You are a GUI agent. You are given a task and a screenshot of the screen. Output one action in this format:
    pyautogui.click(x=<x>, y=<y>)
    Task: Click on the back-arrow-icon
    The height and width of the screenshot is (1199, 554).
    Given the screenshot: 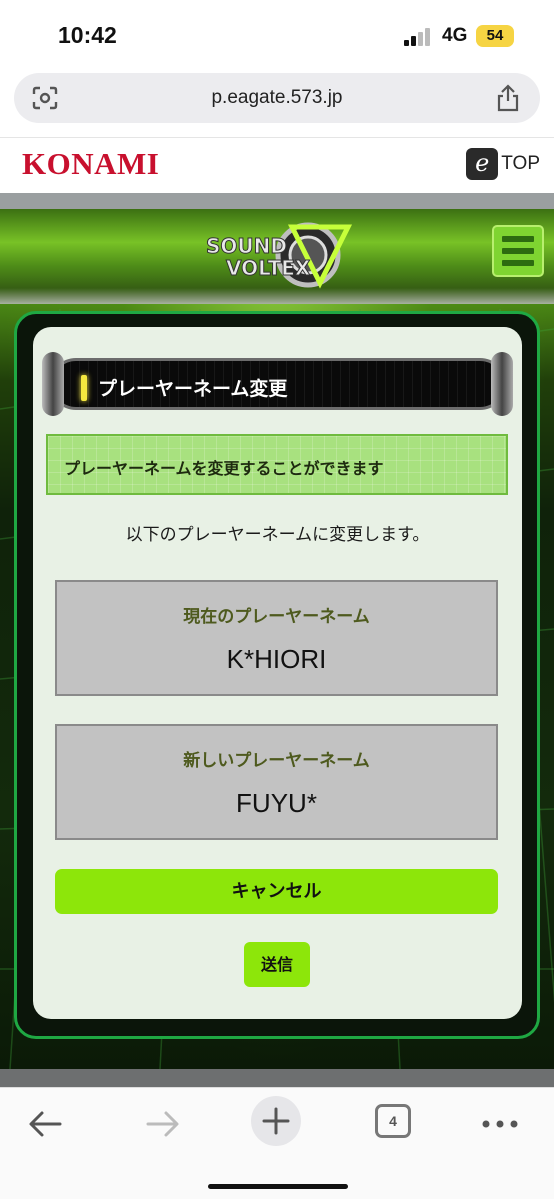 What is the action you would take?
    pyautogui.click(x=46, y=1124)
    